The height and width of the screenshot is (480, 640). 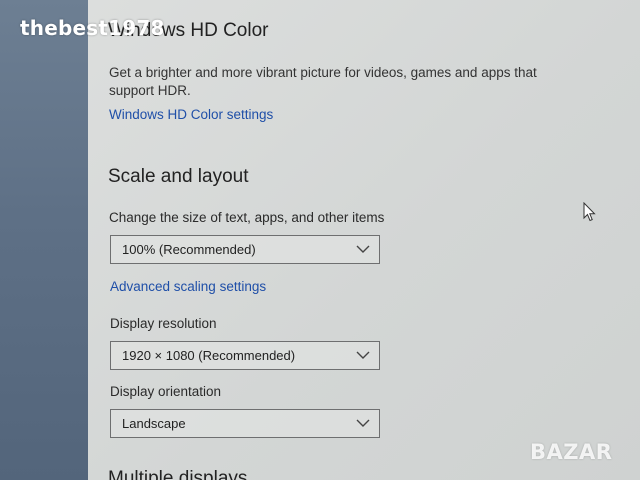 I want to click on orientation-dropdown-value: Landscape, so click(x=154, y=423).